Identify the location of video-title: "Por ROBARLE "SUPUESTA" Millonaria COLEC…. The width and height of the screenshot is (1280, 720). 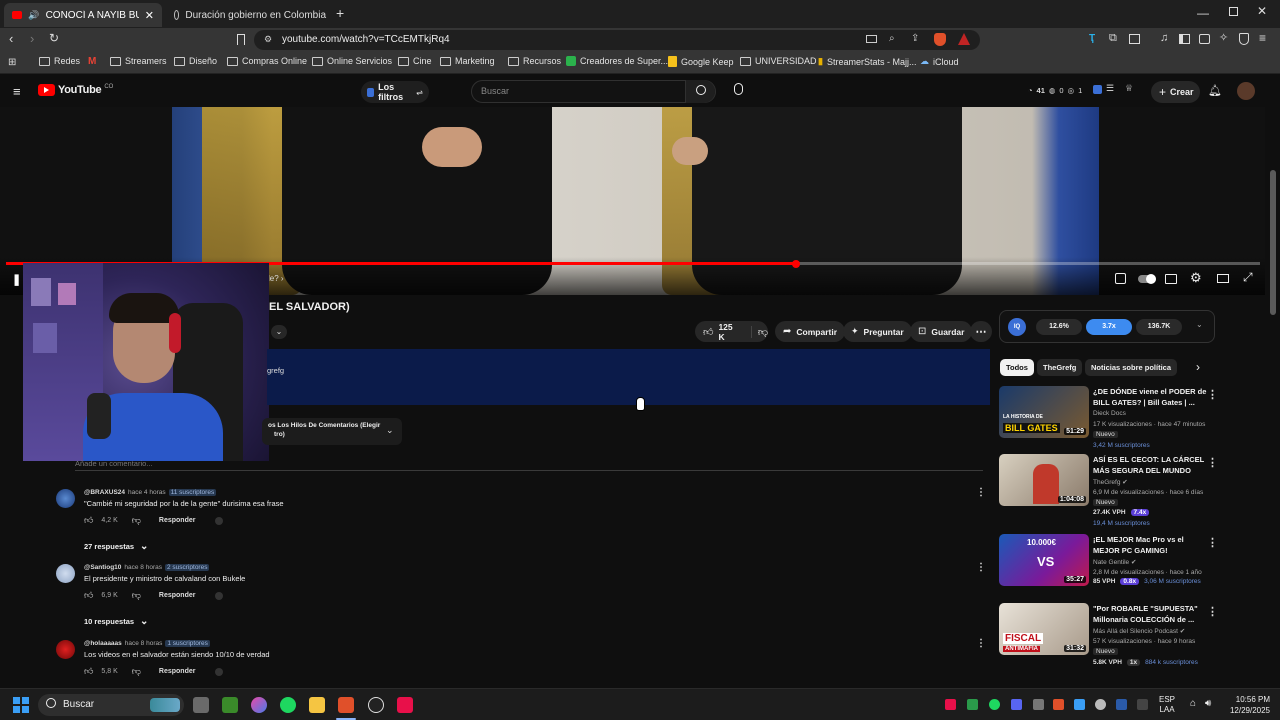
(1150, 614).